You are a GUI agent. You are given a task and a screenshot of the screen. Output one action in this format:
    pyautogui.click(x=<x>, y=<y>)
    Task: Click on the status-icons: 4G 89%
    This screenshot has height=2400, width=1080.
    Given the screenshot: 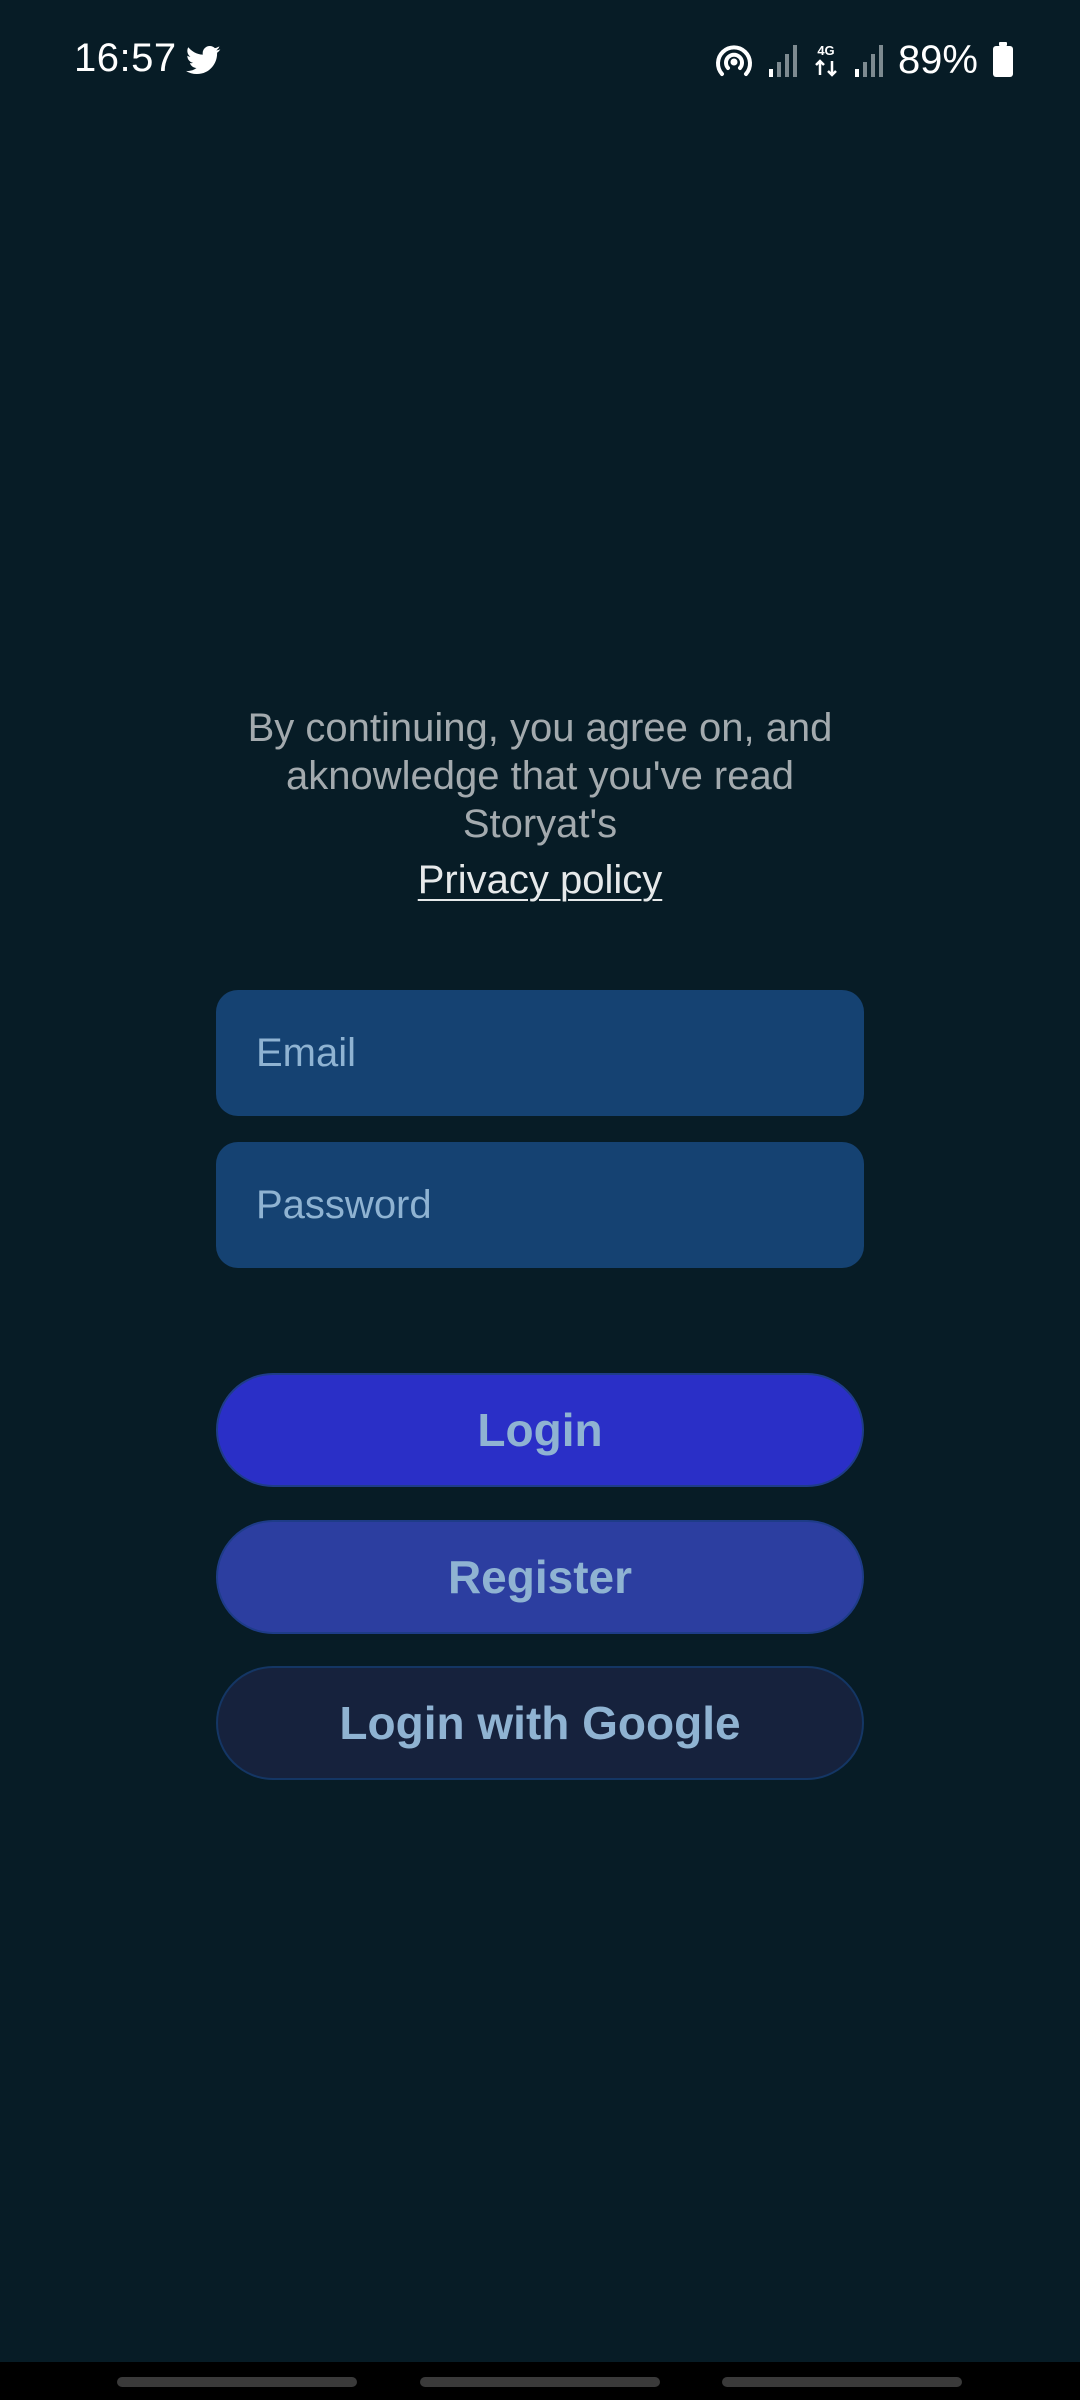 What is the action you would take?
    pyautogui.click(x=864, y=60)
    